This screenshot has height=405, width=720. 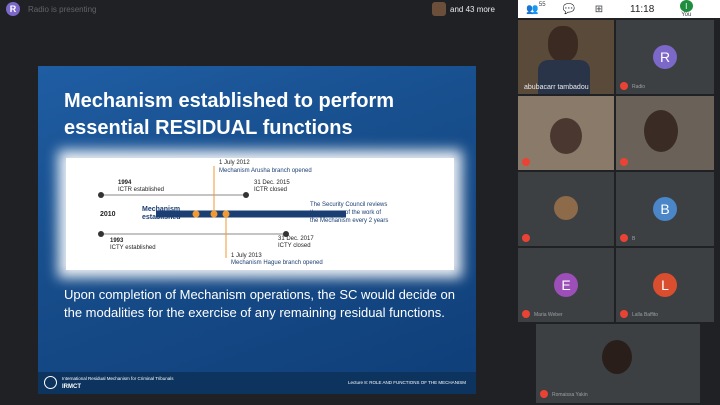 What do you see at coordinates (645, 315) in the screenshot?
I see `participant-name: Lalla Baffito` at bounding box center [645, 315].